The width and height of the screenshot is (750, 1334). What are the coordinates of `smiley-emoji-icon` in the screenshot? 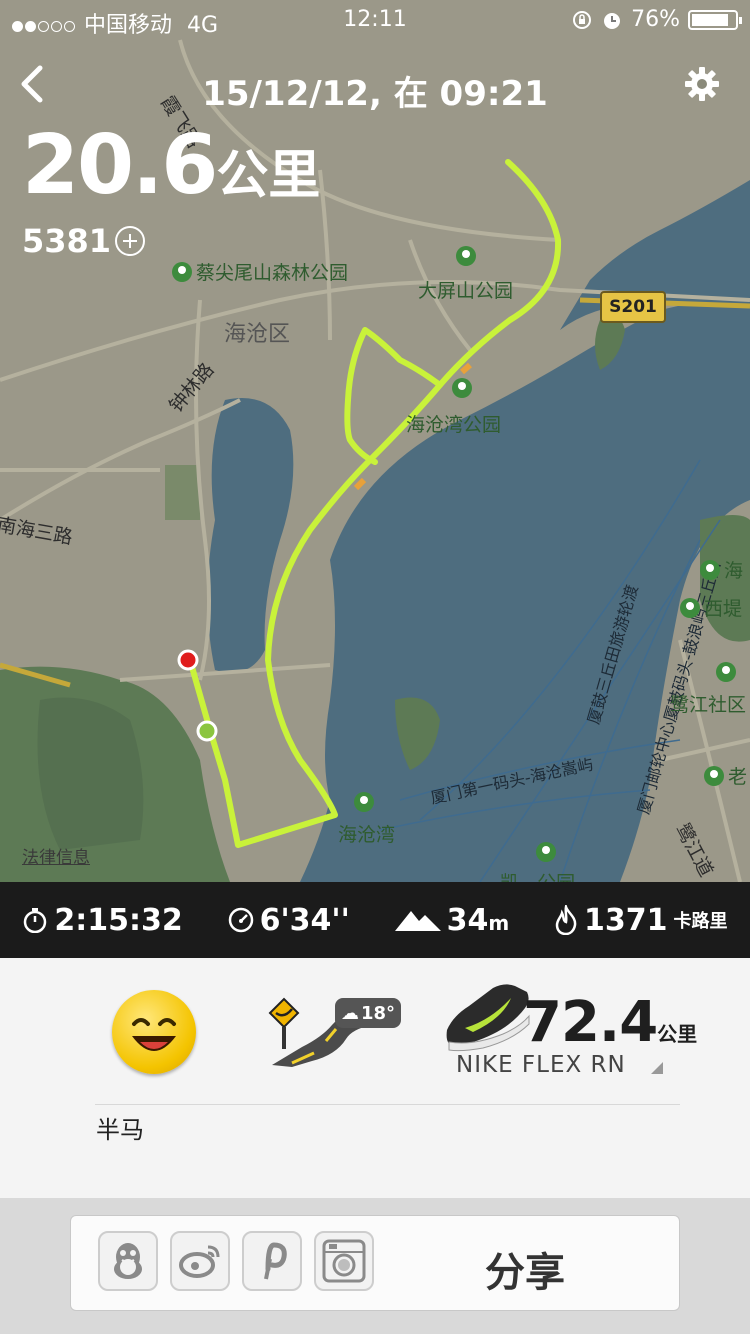 It's located at (154, 1032).